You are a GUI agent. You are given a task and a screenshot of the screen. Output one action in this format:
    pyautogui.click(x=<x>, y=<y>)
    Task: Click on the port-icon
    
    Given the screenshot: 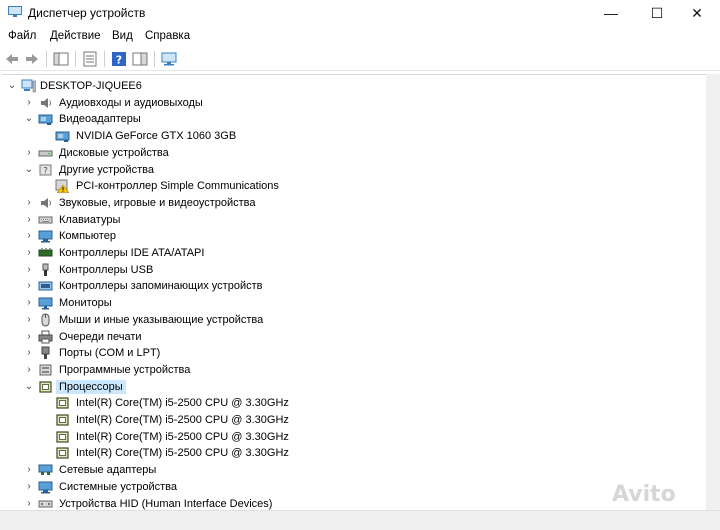 What is the action you would take?
    pyautogui.click(x=45, y=353)
    